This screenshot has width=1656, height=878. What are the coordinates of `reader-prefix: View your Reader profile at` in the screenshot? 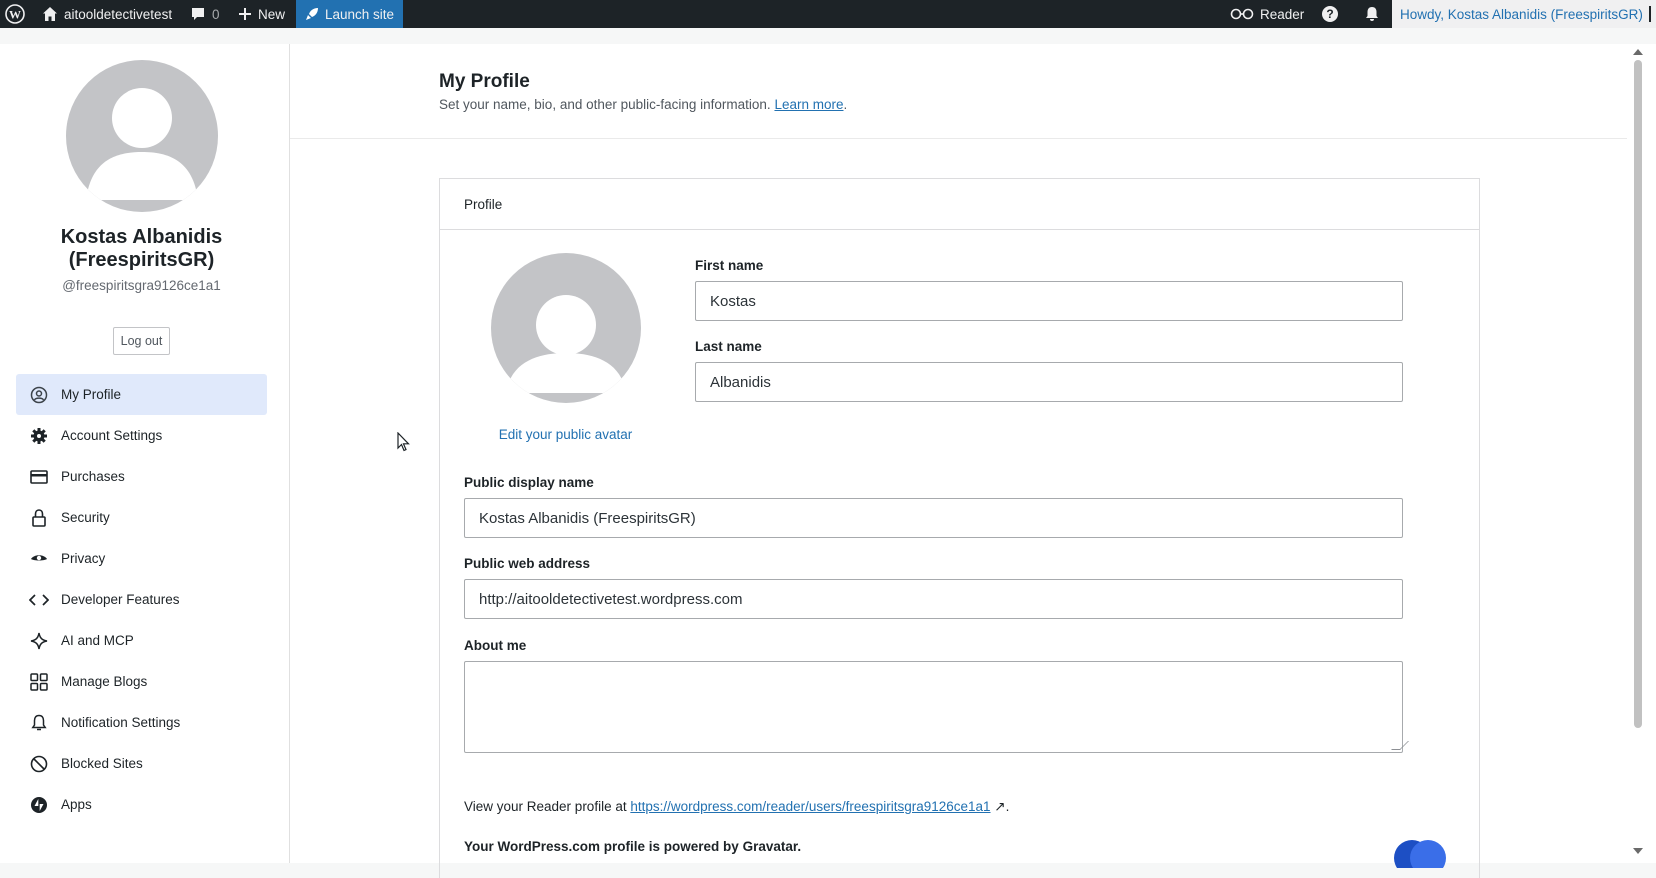 It's located at (547, 806).